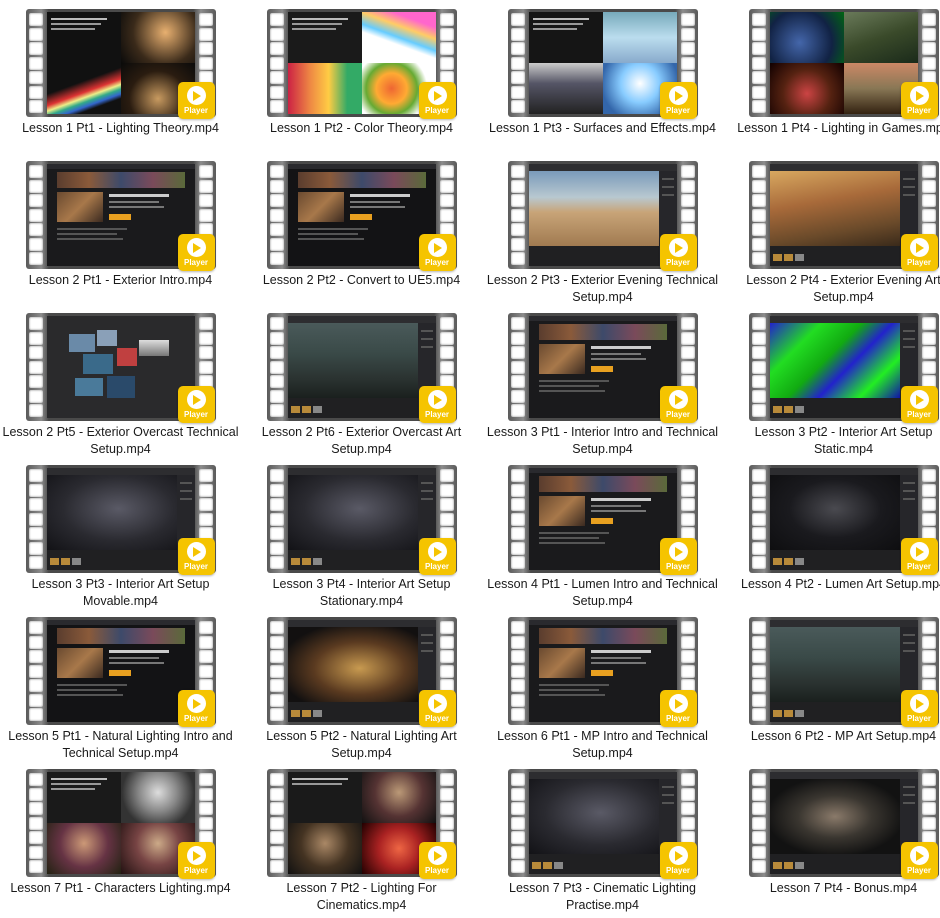 The width and height of the screenshot is (940, 918). I want to click on video-file-item: Player Lesson 1 Pt2 - Color Theory.mp4, so click(361, 78).